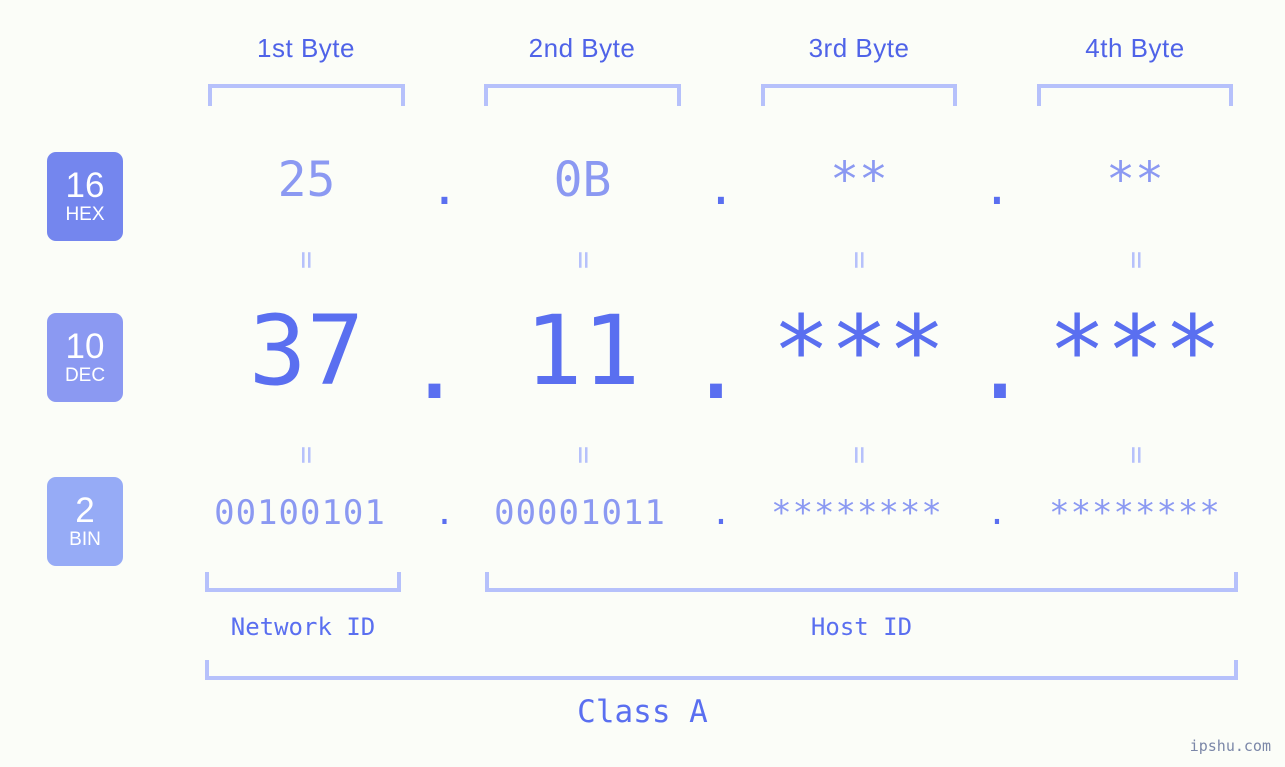  What do you see at coordinates (300, 513) in the screenshot?
I see `bin-byte-1: 00100101` at bounding box center [300, 513].